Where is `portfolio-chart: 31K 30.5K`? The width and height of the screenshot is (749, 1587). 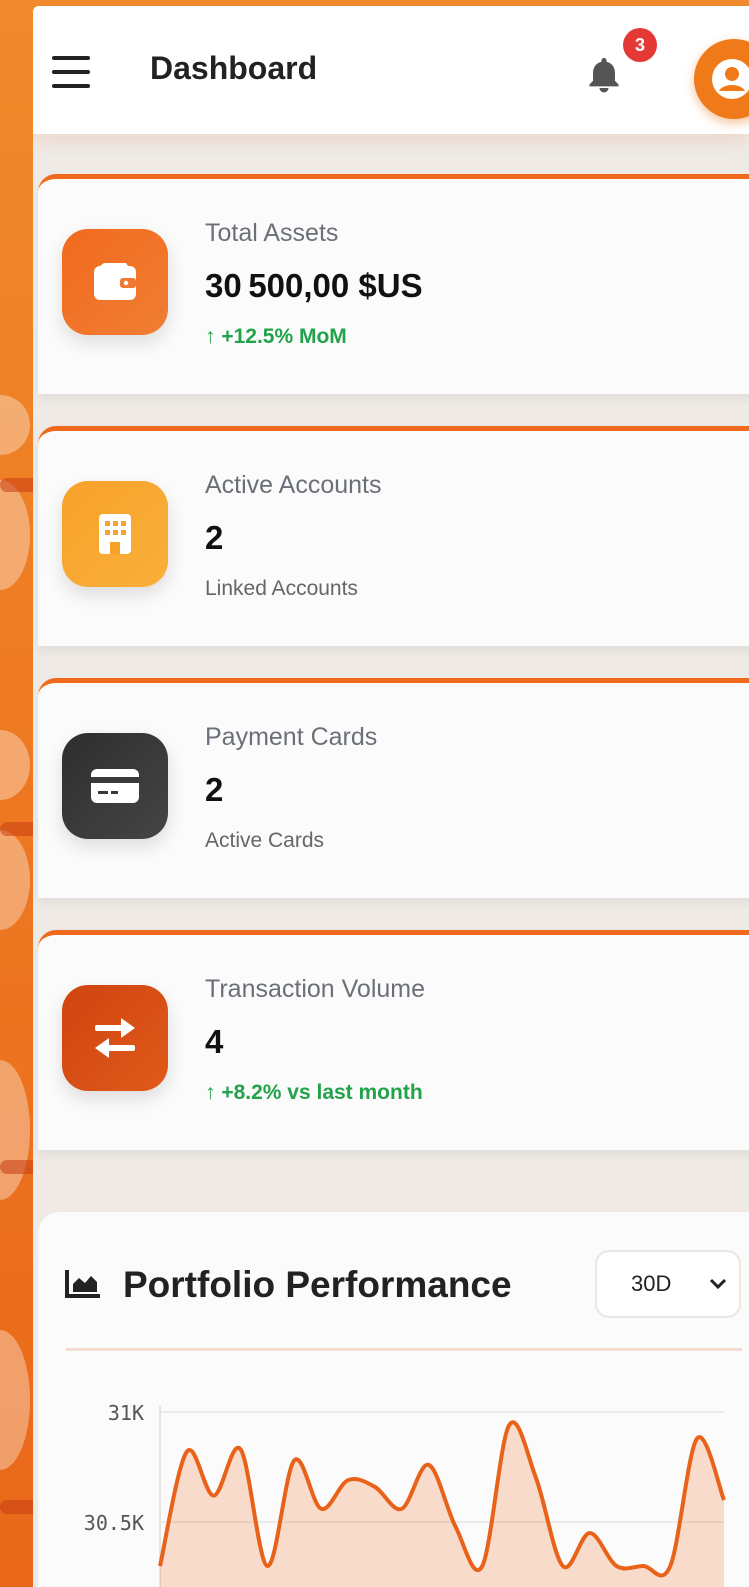 portfolio-chart: 31K 30.5K is located at coordinates (405, 1494).